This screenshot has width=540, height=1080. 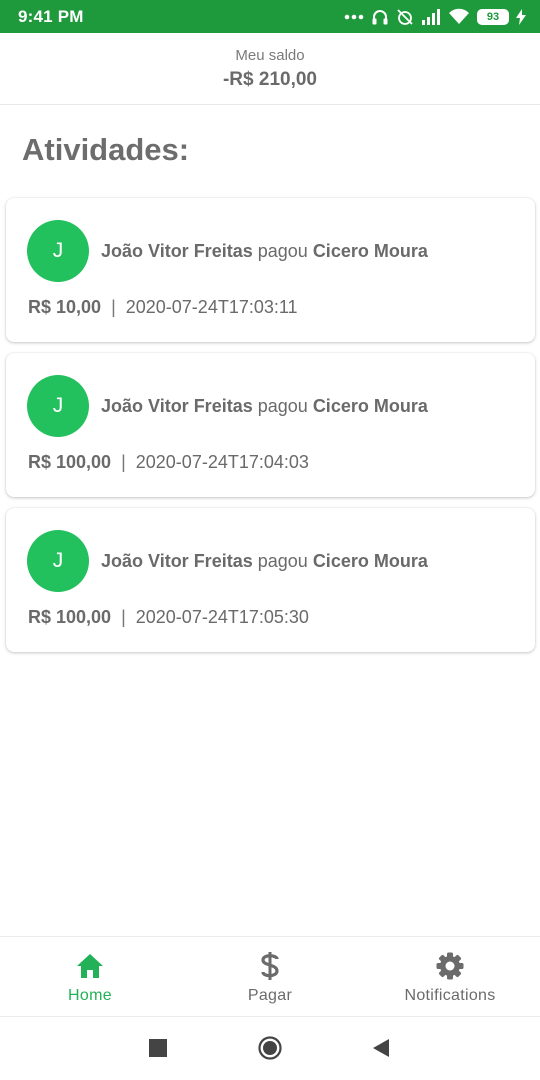 What do you see at coordinates (431, 16) in the screenshot?
I see `signal-icon` at bounding box center [431, 16].